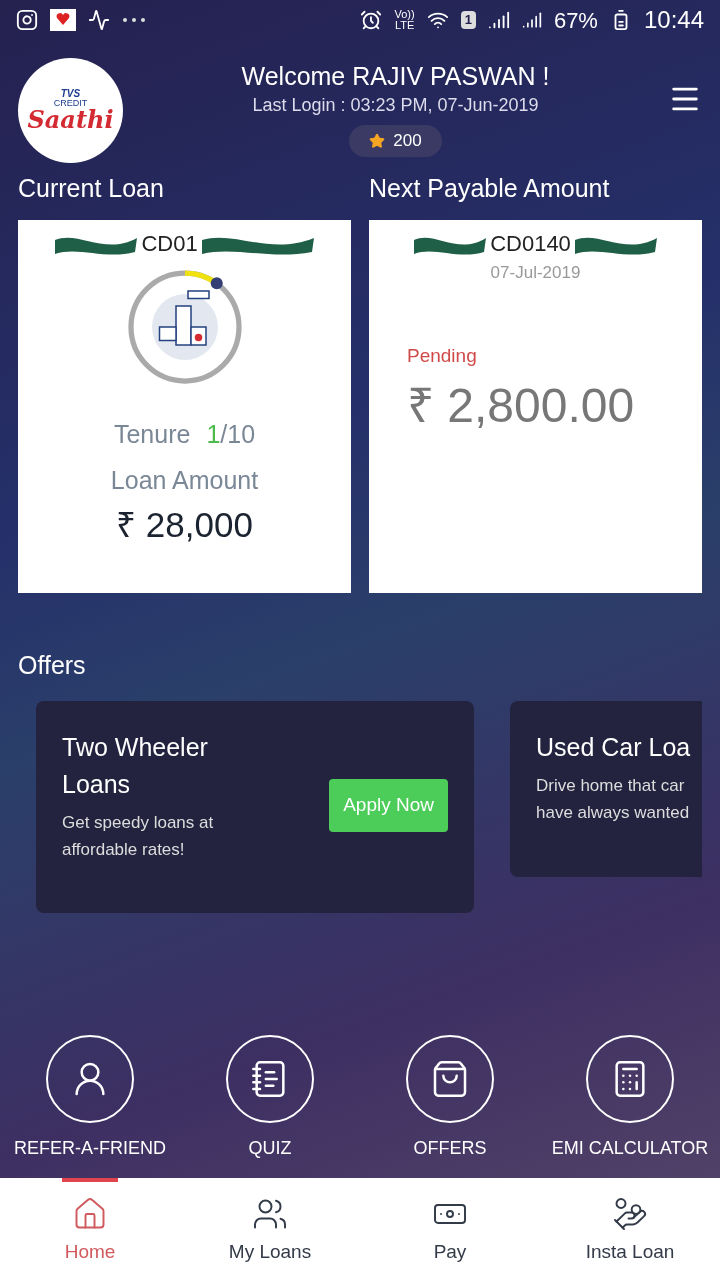  What do you see at coordinates (468, 20) in the screenshot?
I see `sim-badge: 1` at bounding box center [468, 20].